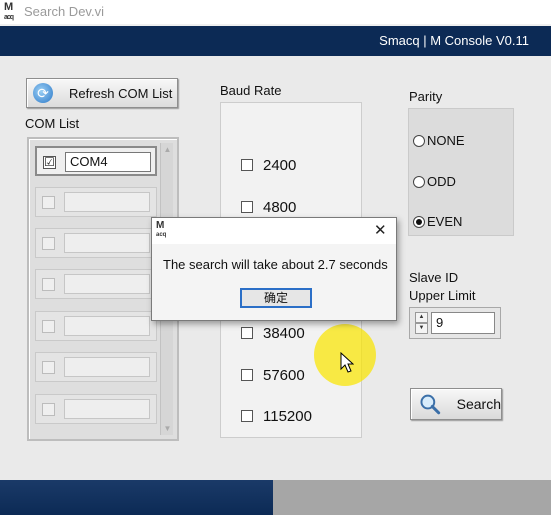 Image resolution: width=551 pixels, height=515 pixels. Describe the element at coordinates (136, 497) in the screenshot. I see `progress-bar` at that location.